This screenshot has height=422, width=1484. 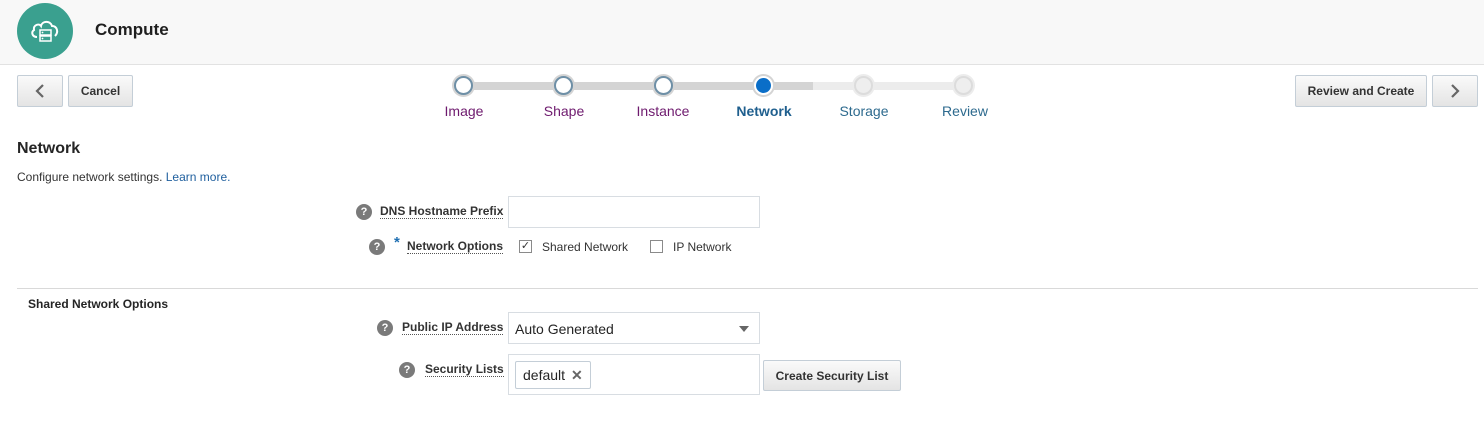 I want to click on shared-network-label: Shared Network, so click(x=585, y=247).